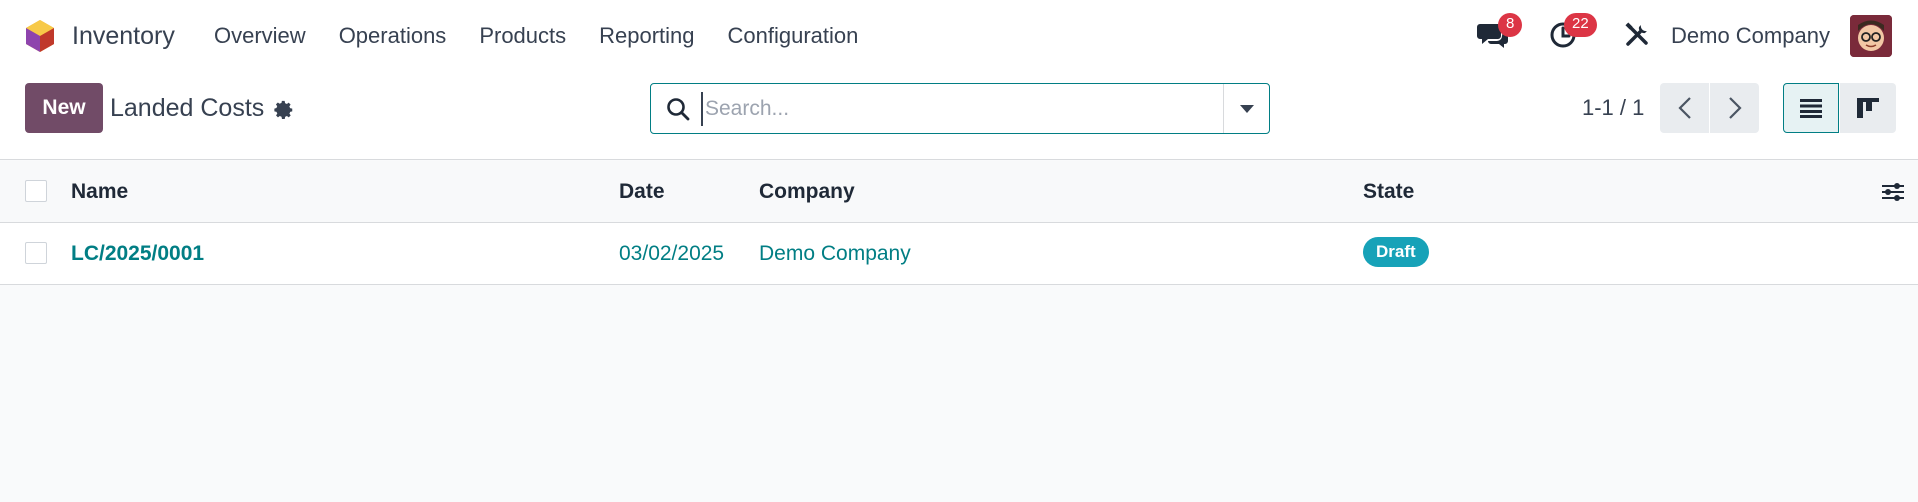 The image size is (1918, 502). What do you see at coordinates (393, 36) in the screenshot?
I see `menu-item-operations: Operations` at bounding box center [393, 36].